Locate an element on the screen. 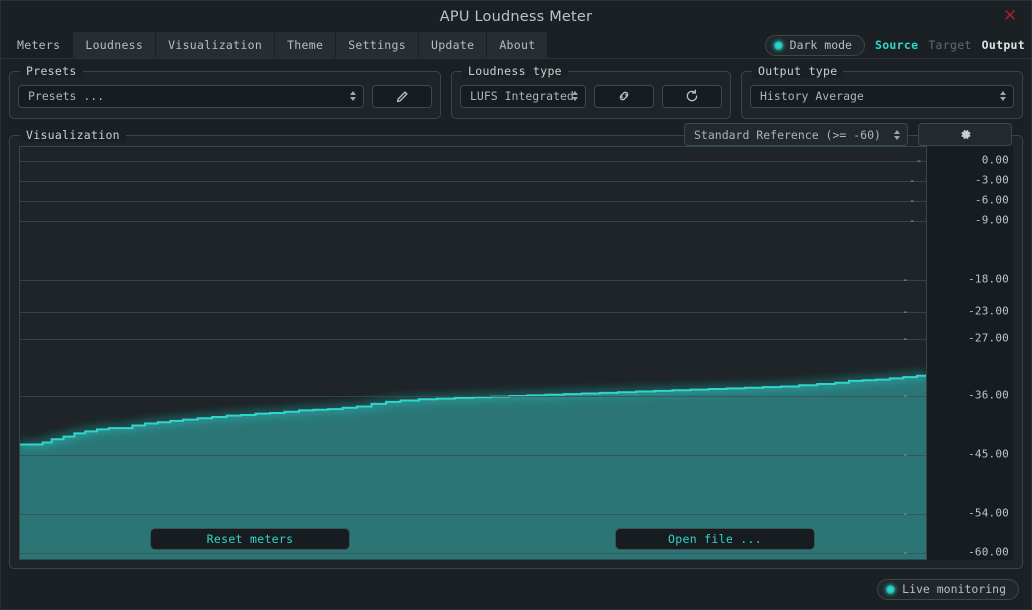 This screenshot has height=610, width=1032. tab-label: Update is located at coordinates (452, 45).